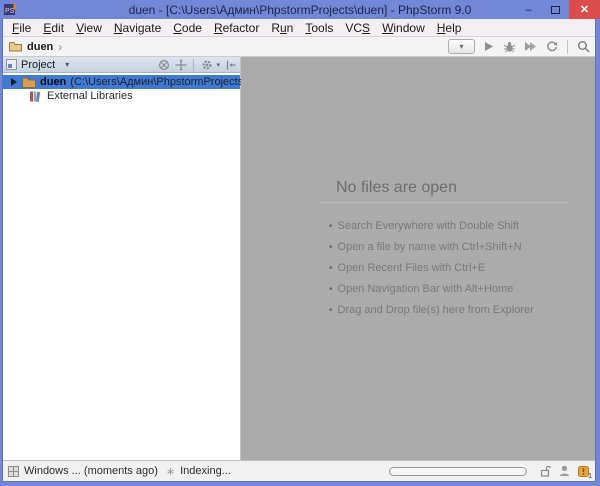 This screenshot has width=600, height=486. What do you see at coordinates (319, 28) in the screenshot?
I see `menu-tools: Tools` at bounding box center [319, 28].